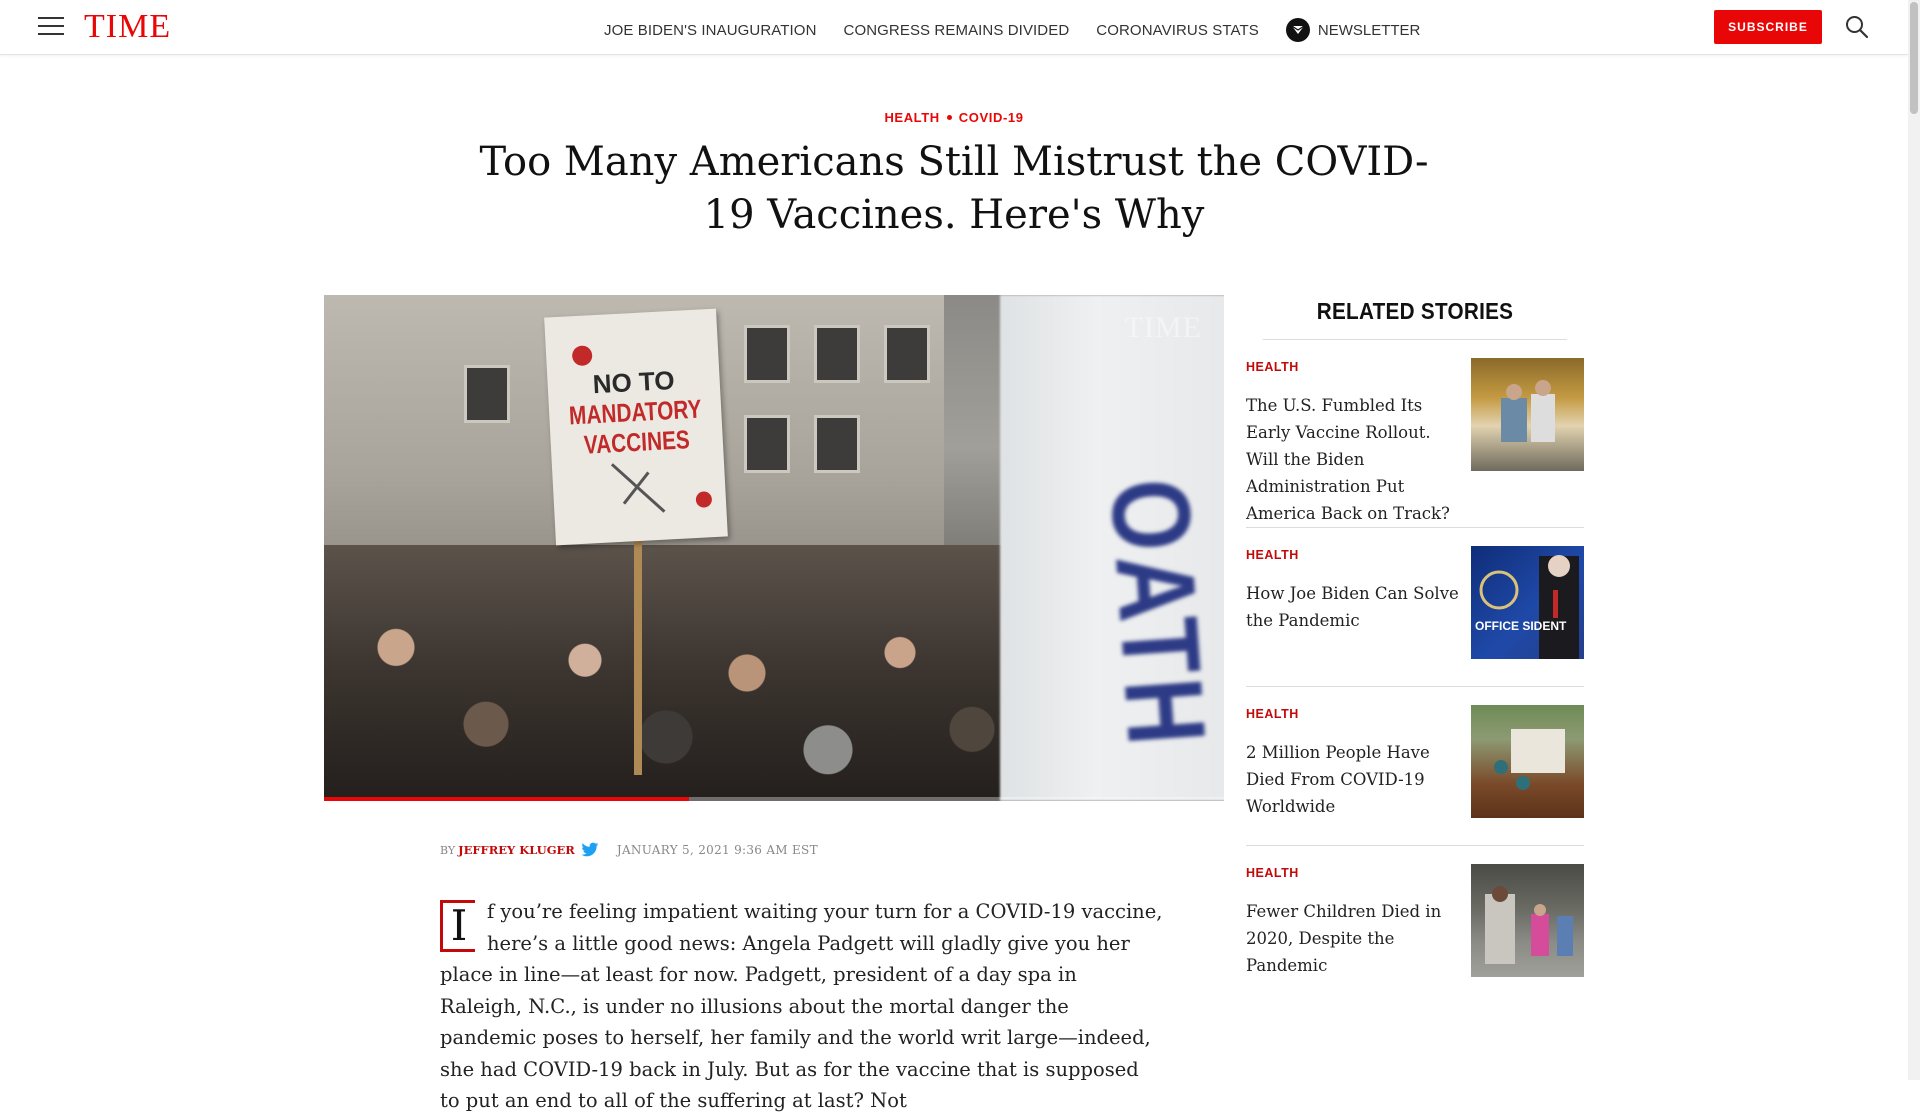 The image size is (1920, 1117). Describe the element at coordinates (590, 850) in the screenshot. I see `twitter-icon` at that location.